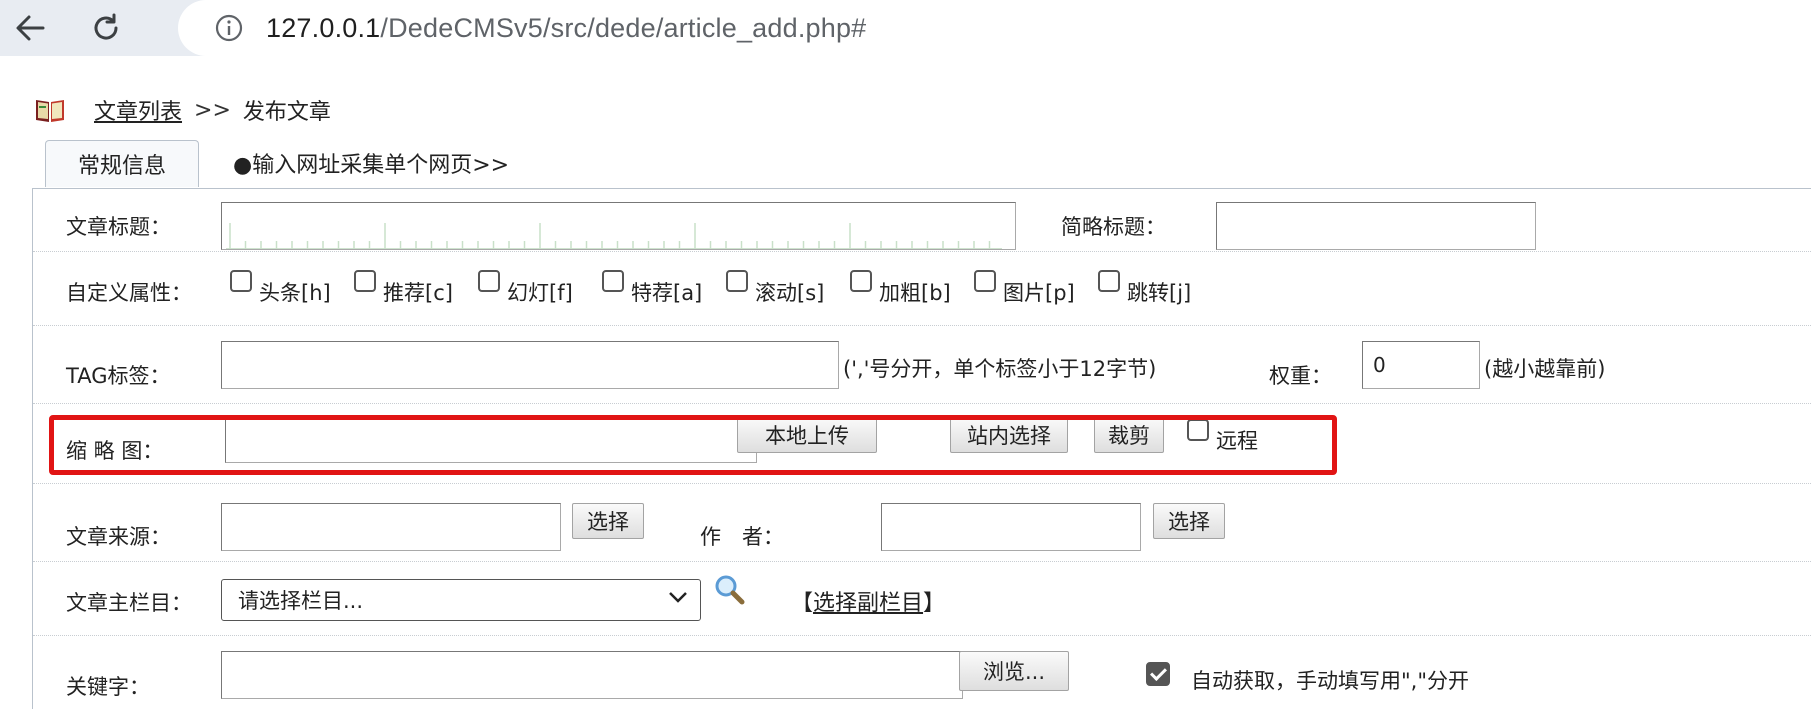 The width and height of the screenshot is (1811, 715). Describe the element at coordinates (1421, 365) in the screenshot. I see `weight-input: 0` at that location.